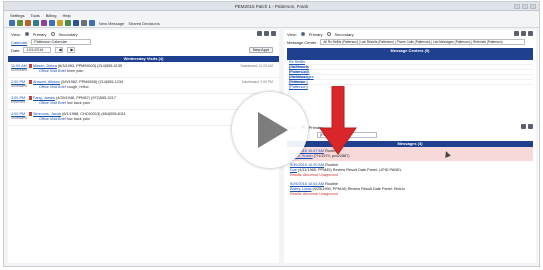 This screenshot has height=270, width=543. I want to click on calendar-link: Calendar, so click(19, 42).